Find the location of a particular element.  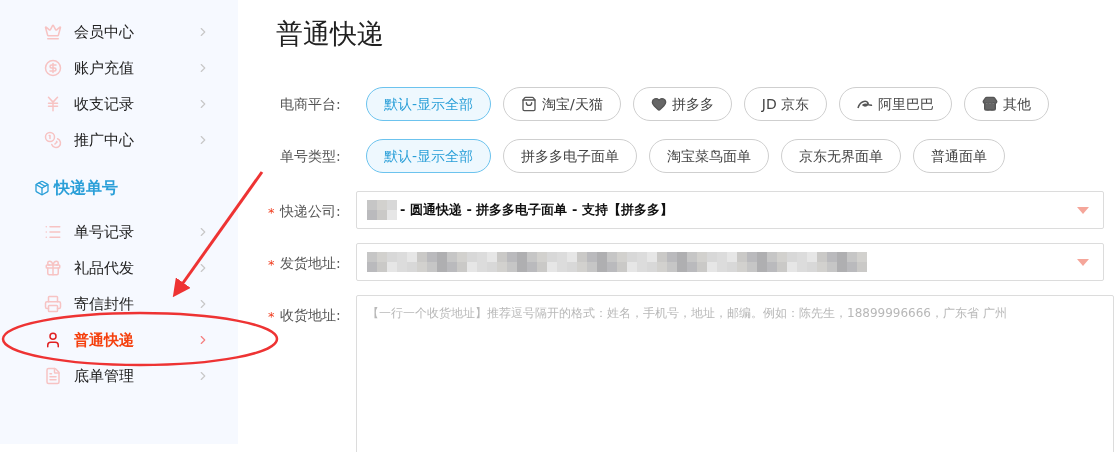

sidebar-item: 收支记录 is located at coordinates (119, 104).